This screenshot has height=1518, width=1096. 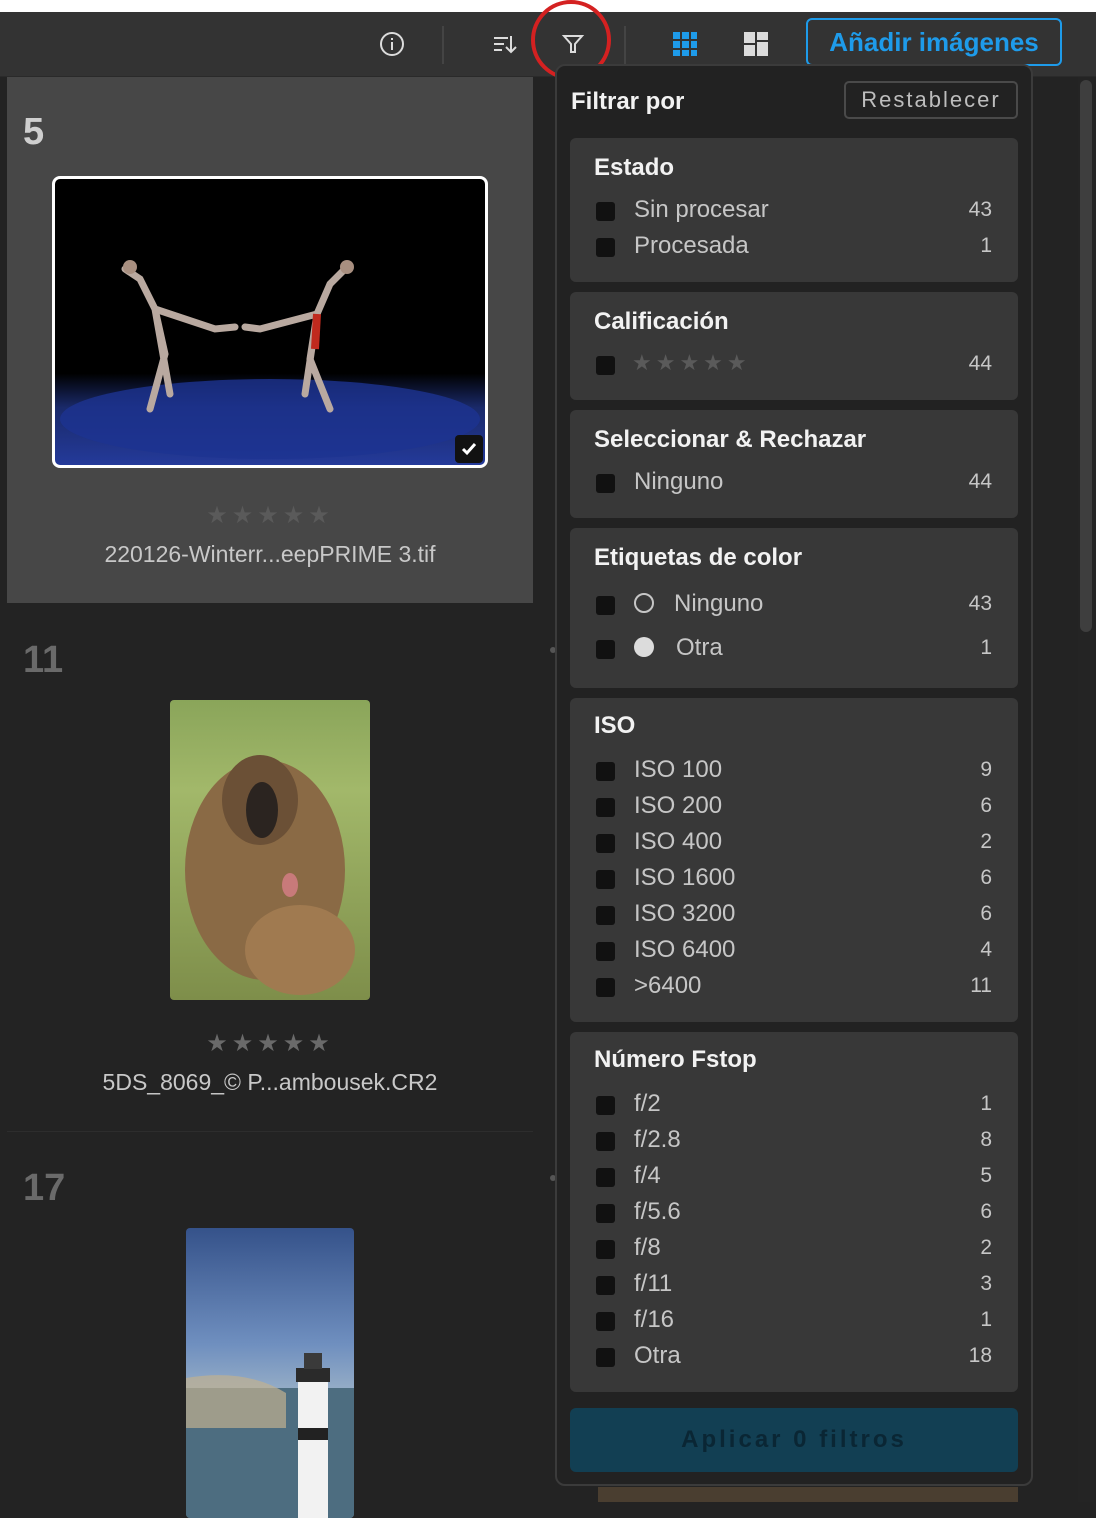 What do you see at coordinates (647, 1247) in the screenshot?
I see `option-label: f/8` at bounding box center [647, 1247].